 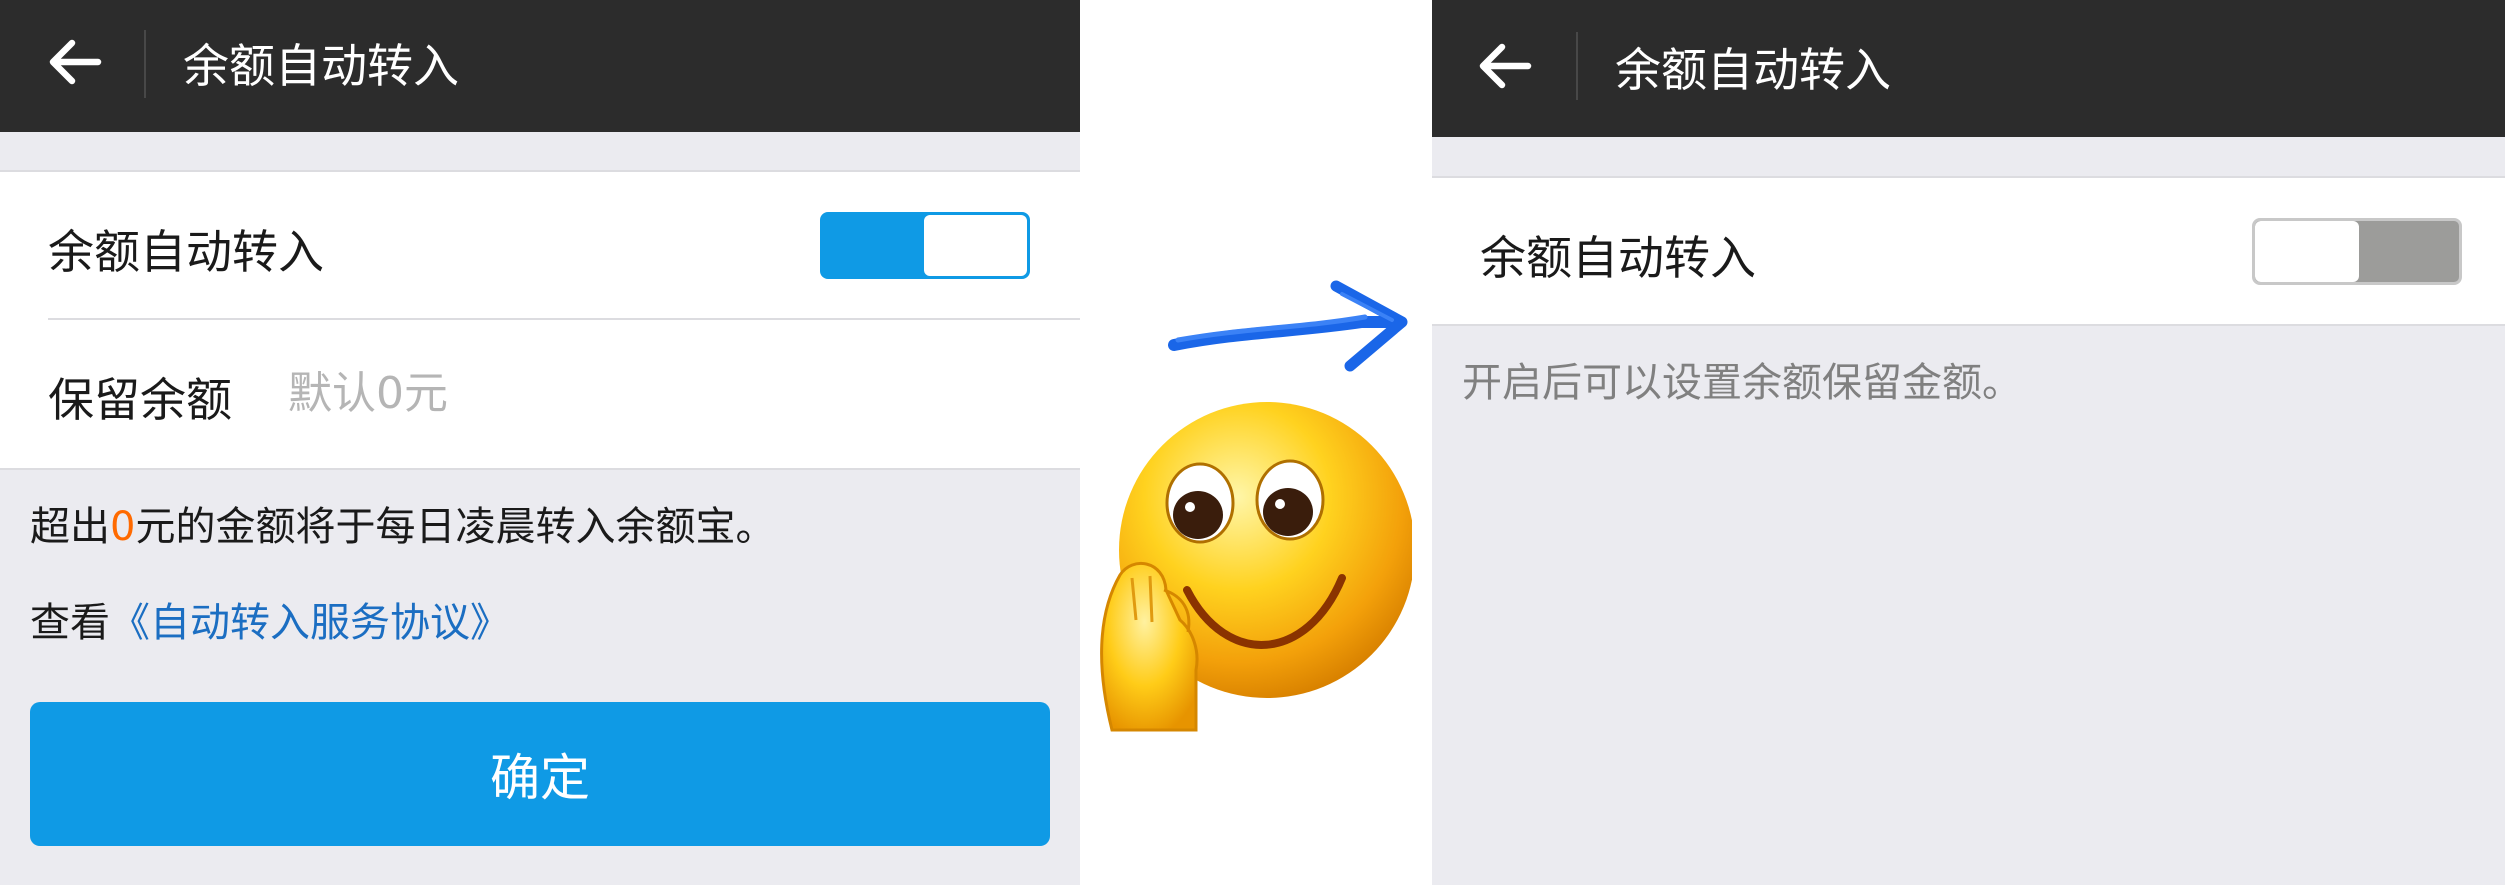 I want to click on note-prefix: 超出, so click(x=70, y=527).